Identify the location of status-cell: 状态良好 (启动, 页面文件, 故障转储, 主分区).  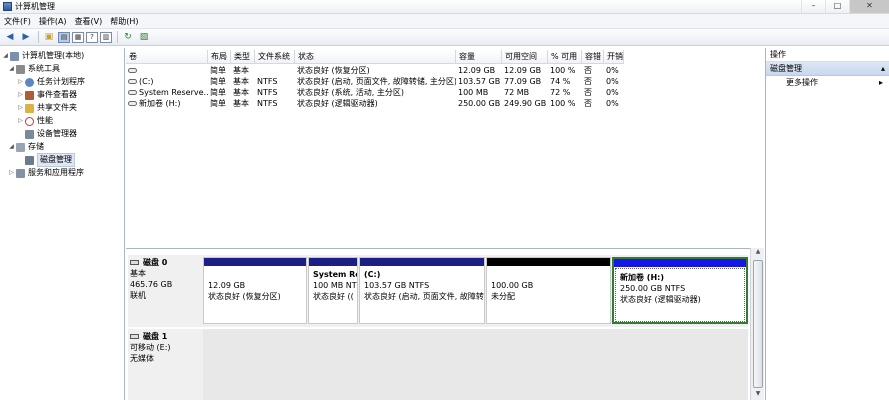
(376, 81).